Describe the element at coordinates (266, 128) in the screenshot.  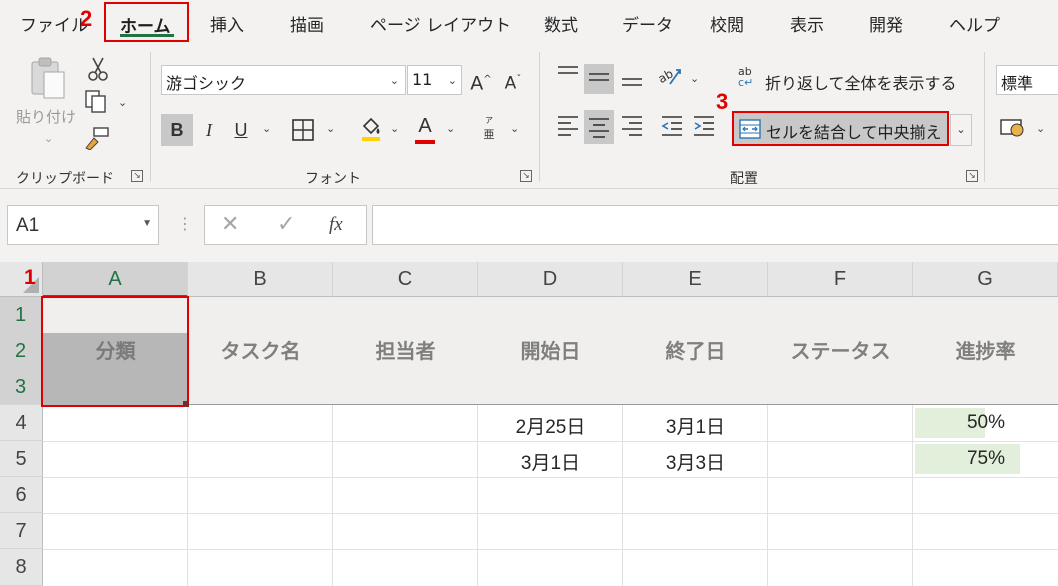
I see `underline-chevron-icon: ⌄` at that location.